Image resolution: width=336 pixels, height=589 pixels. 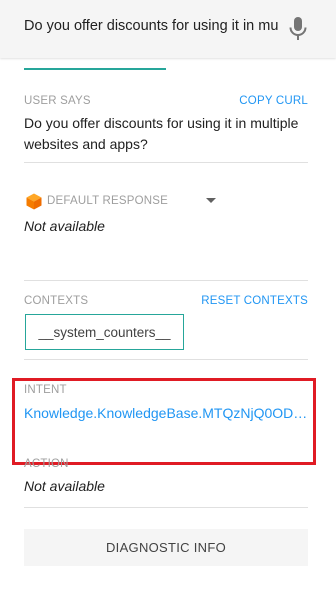 What do you see at coordinates (64, 226) in the screenshot?
I see `default-response-value: Not available` at bounding box center [64, 226].